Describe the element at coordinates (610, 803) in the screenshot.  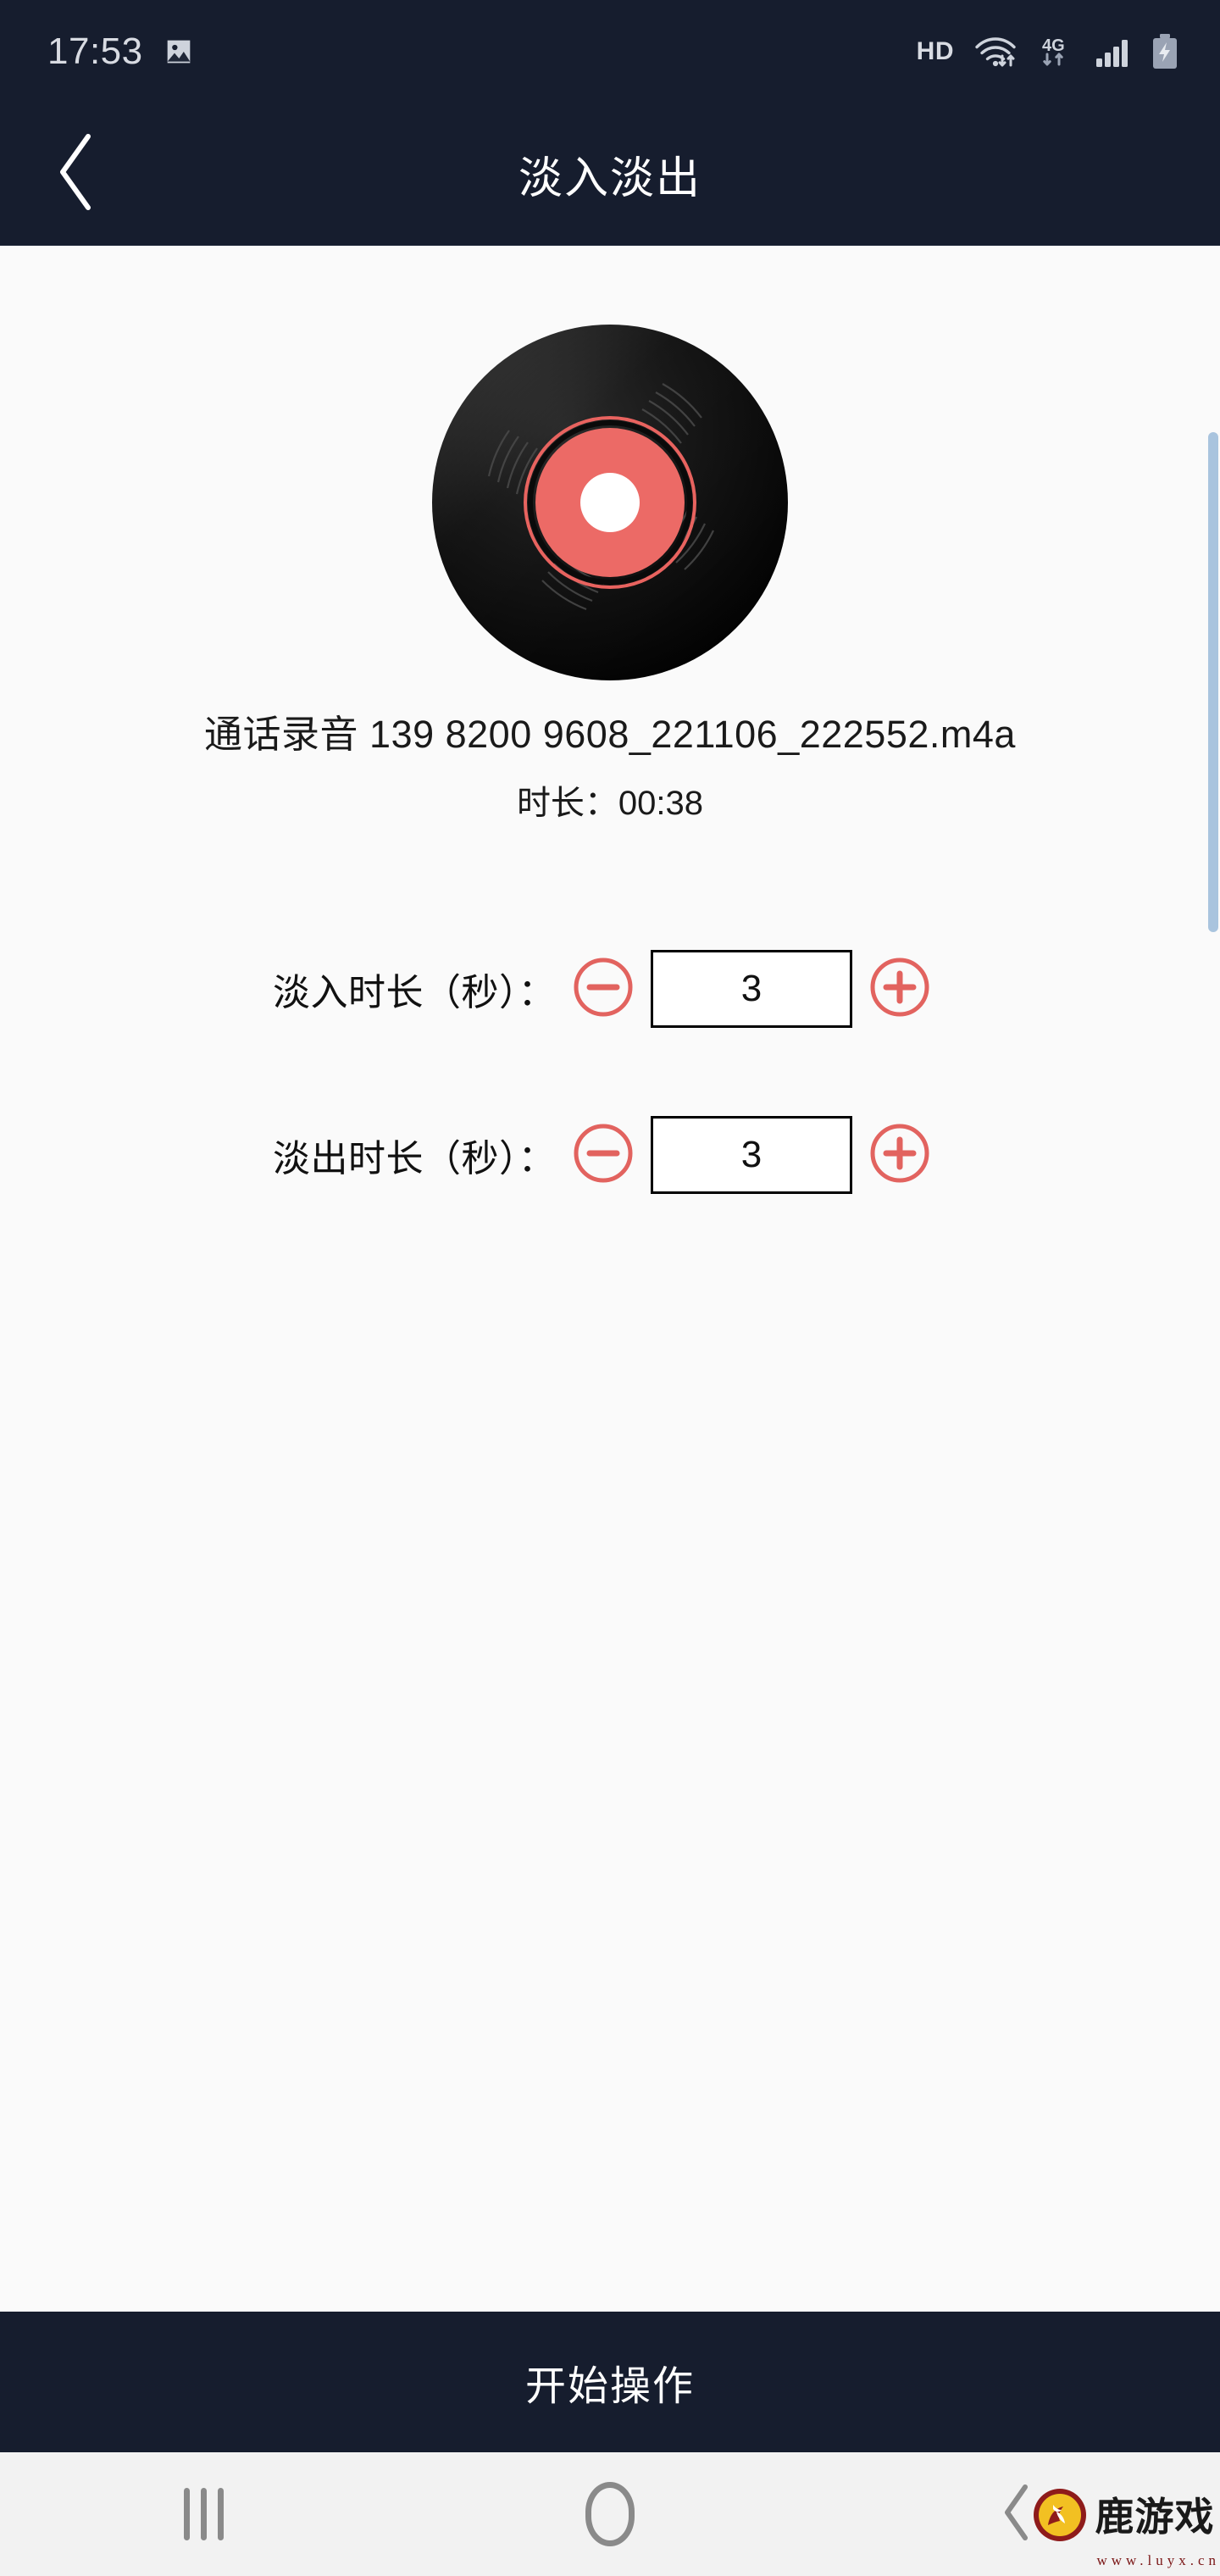
I see `media-duration: 时长：00:38` at that location.